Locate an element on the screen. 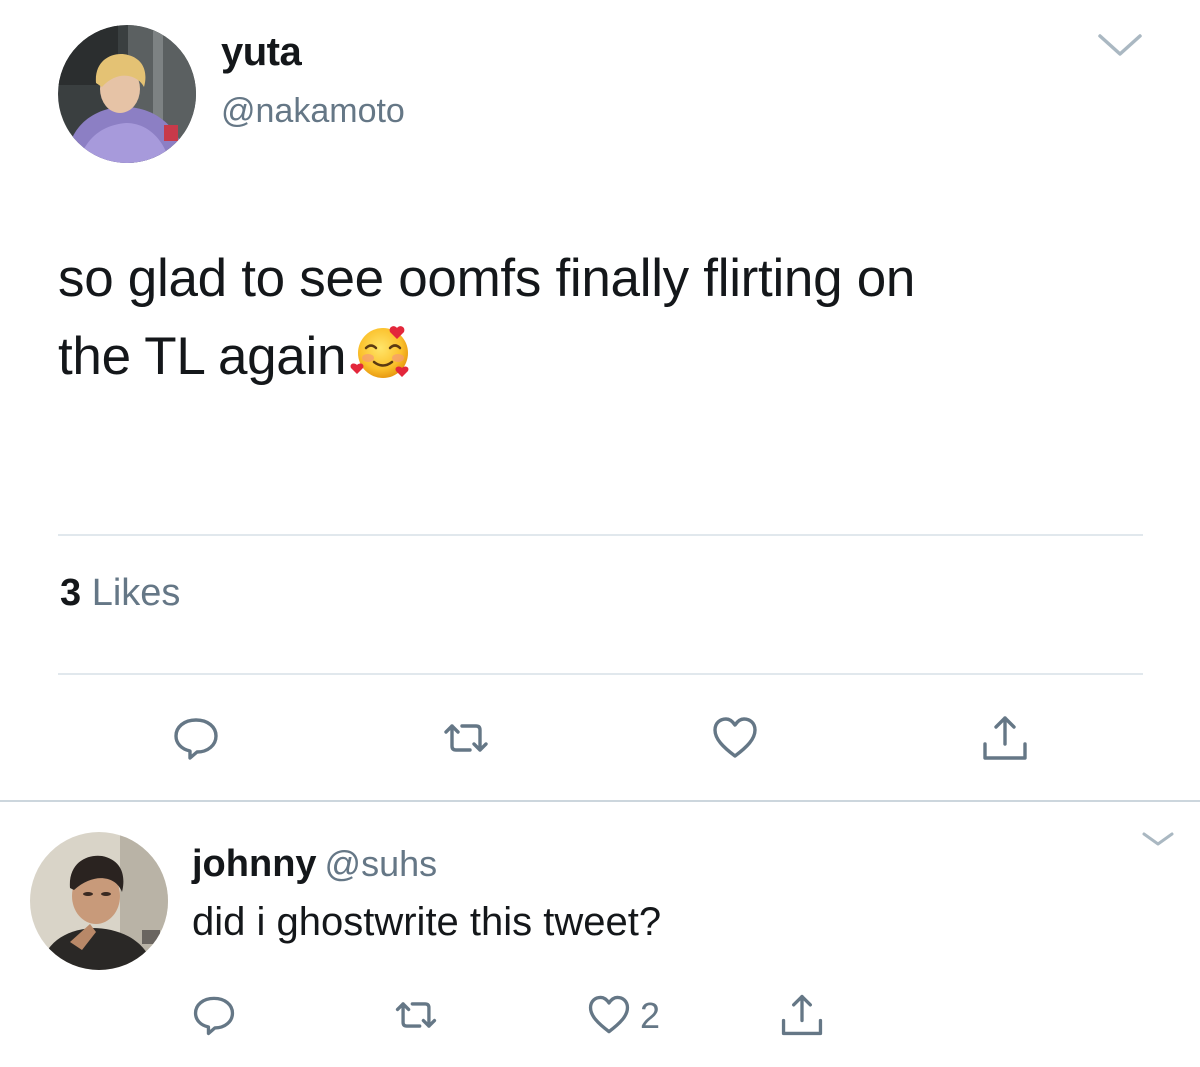 The width and height of the screenshot is (1200, 1067). tweet-text-line-1: so glad to see oomfs finally flirting on is located at coordinates (487, 278).